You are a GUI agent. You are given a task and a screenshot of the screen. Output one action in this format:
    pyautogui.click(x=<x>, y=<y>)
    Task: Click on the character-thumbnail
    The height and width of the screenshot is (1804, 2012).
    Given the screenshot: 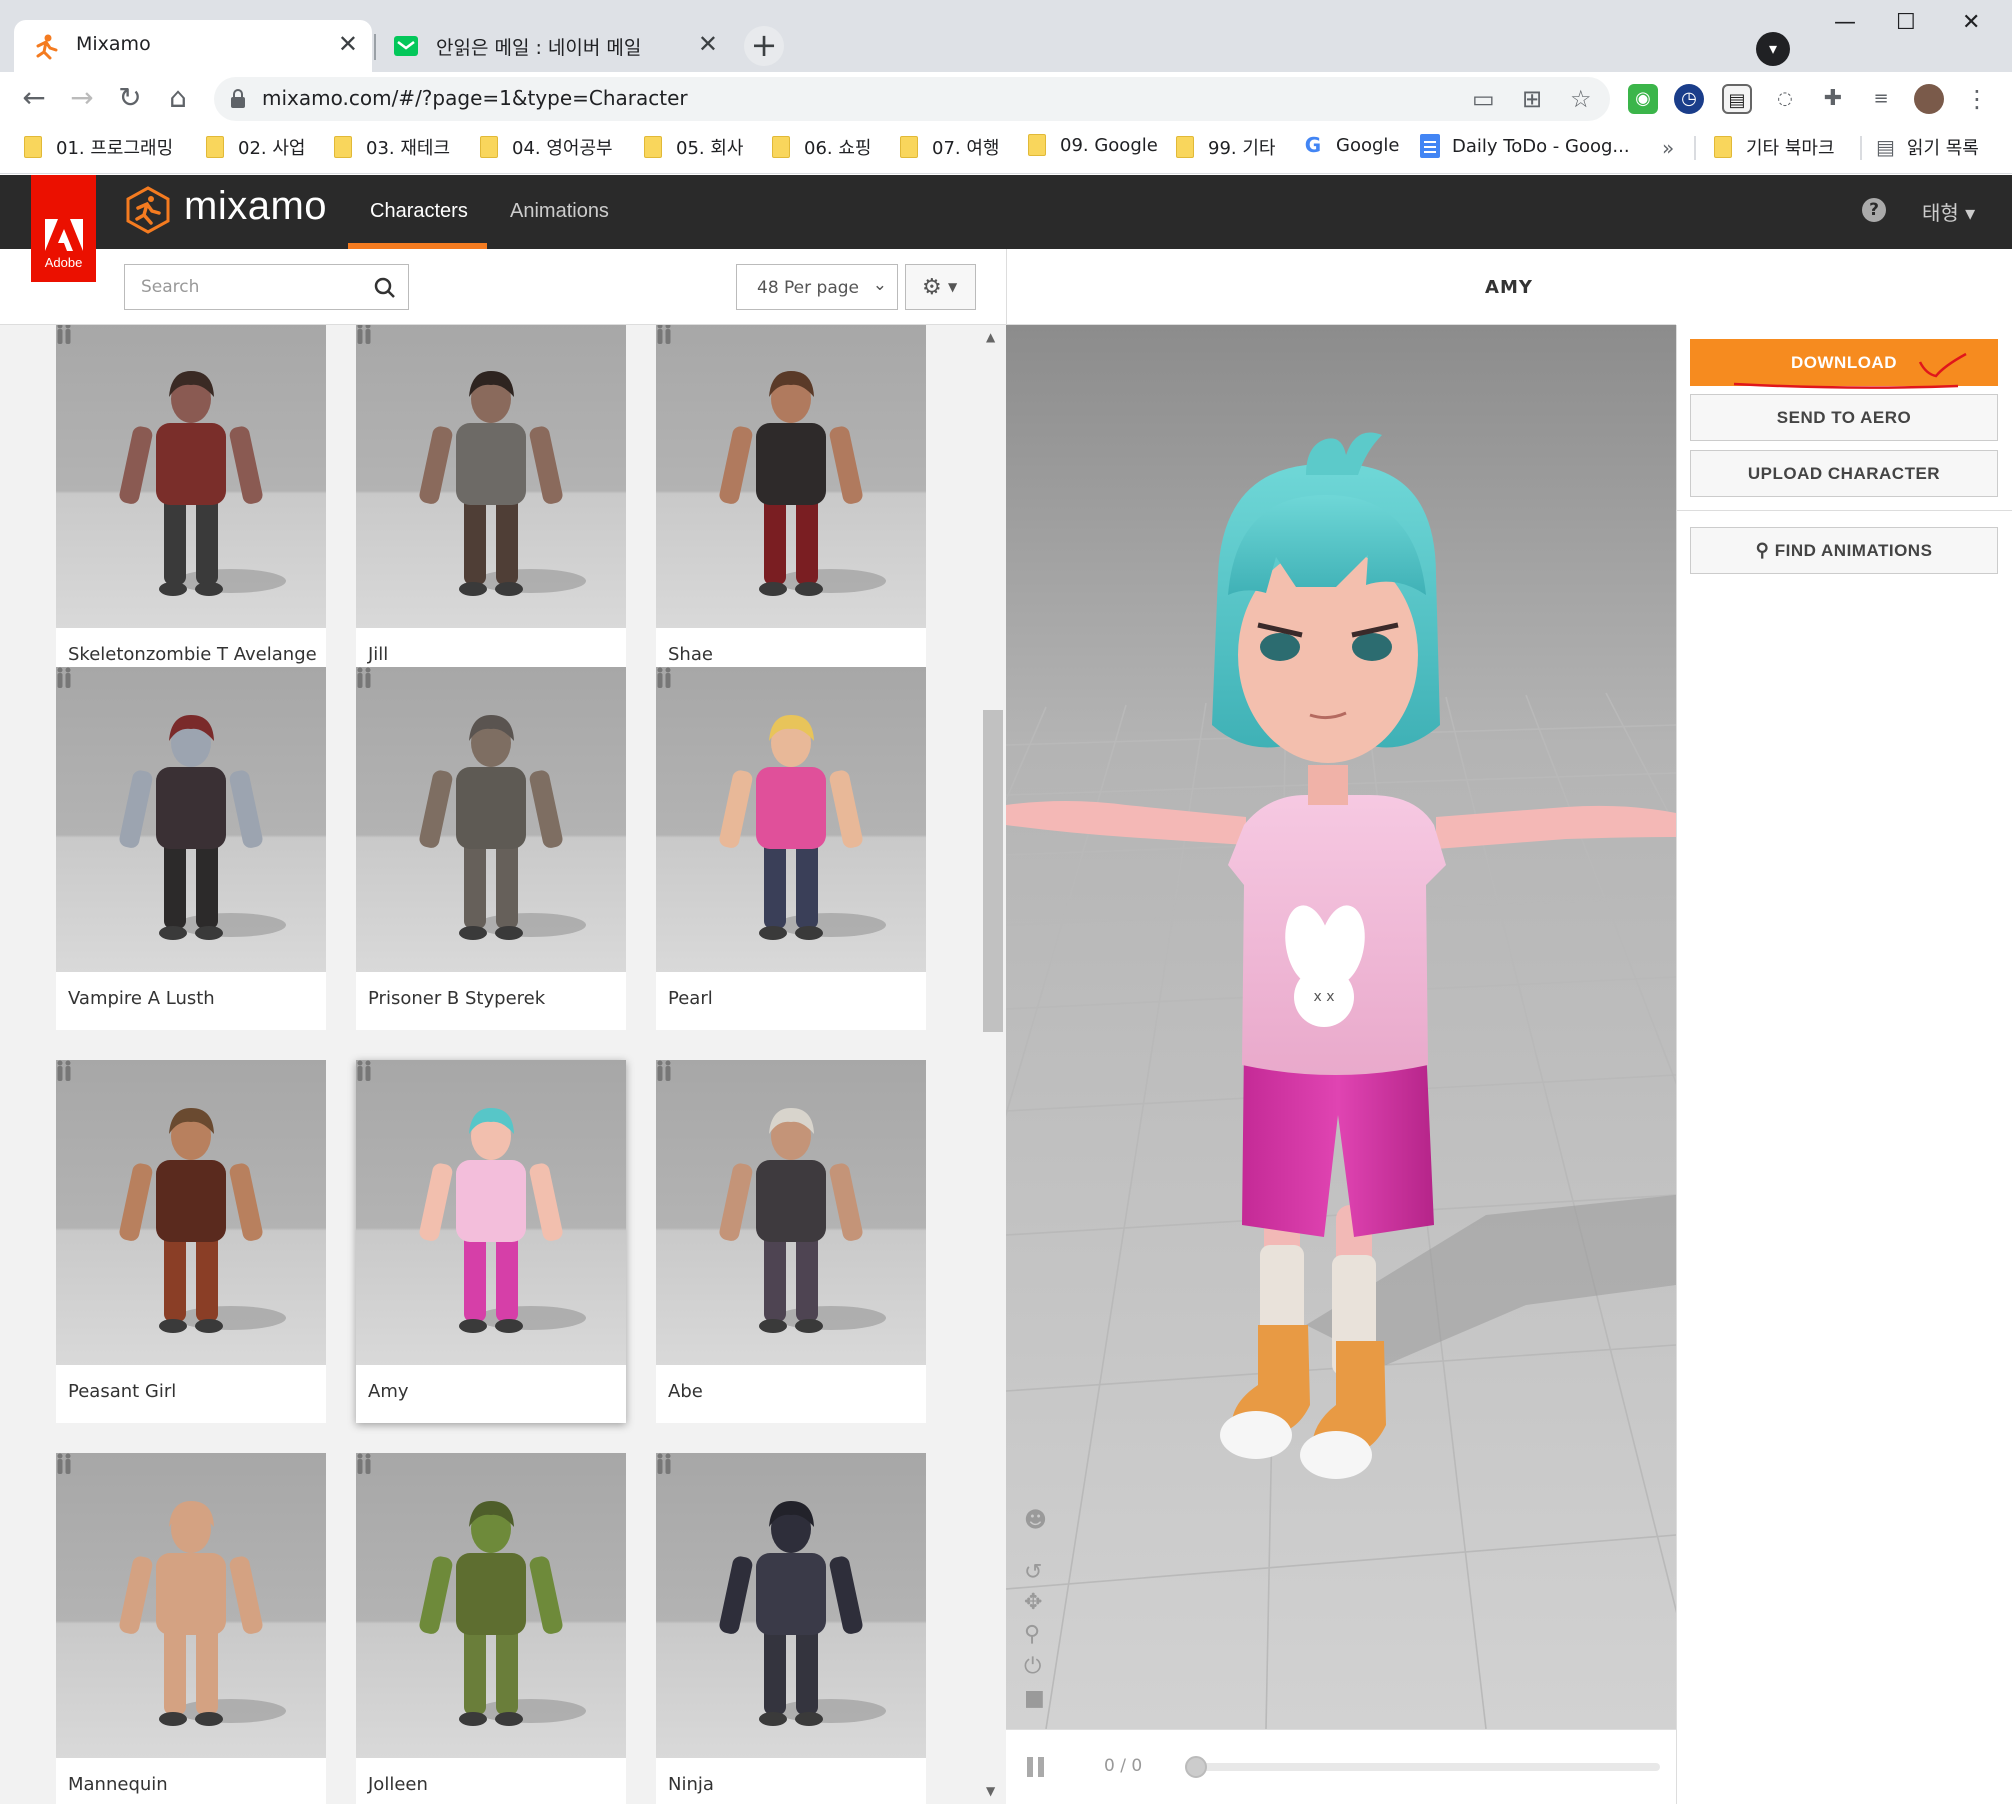 What is the action you would take?
    pyautogui.click(x=791, y=1212)
    